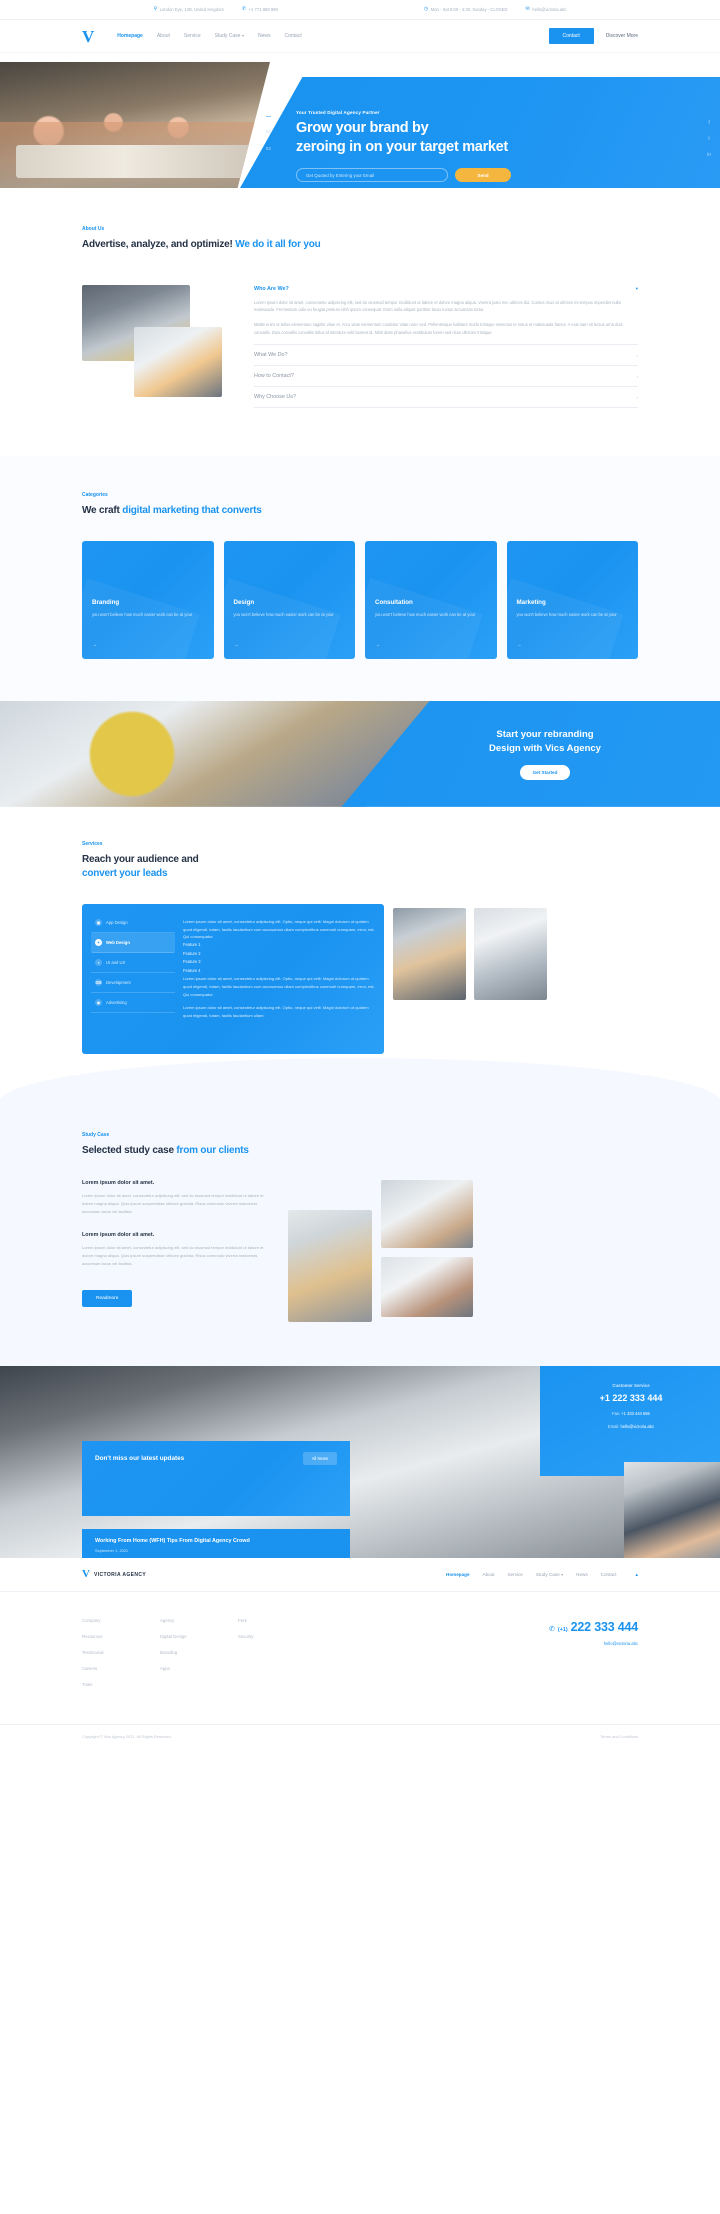 The width and height of the screenshot is (720, 2214). What do you see at coordinates (268, 131) in the screenshot?
I see `hero-step-02: 02` at bounding box center [268, 131].